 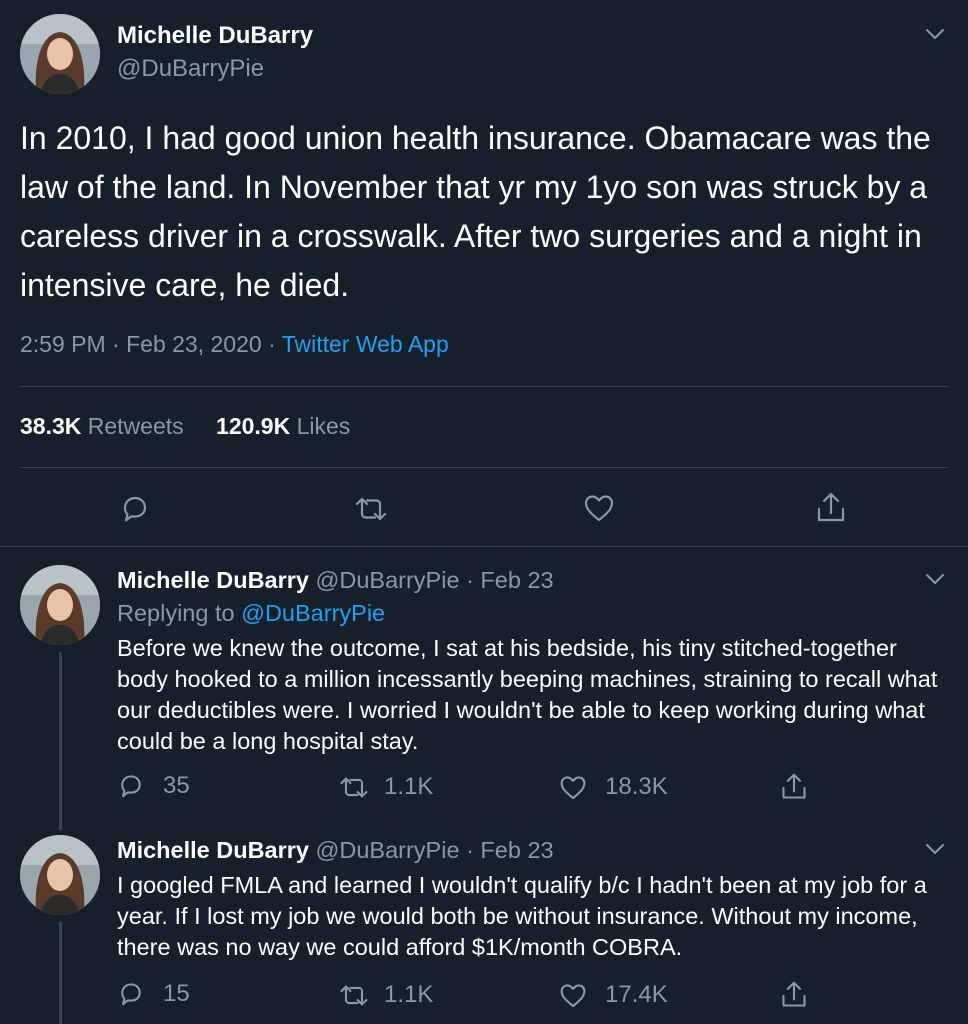 I want to click on likes-count: 120.9K, so click(x=253, y=426).